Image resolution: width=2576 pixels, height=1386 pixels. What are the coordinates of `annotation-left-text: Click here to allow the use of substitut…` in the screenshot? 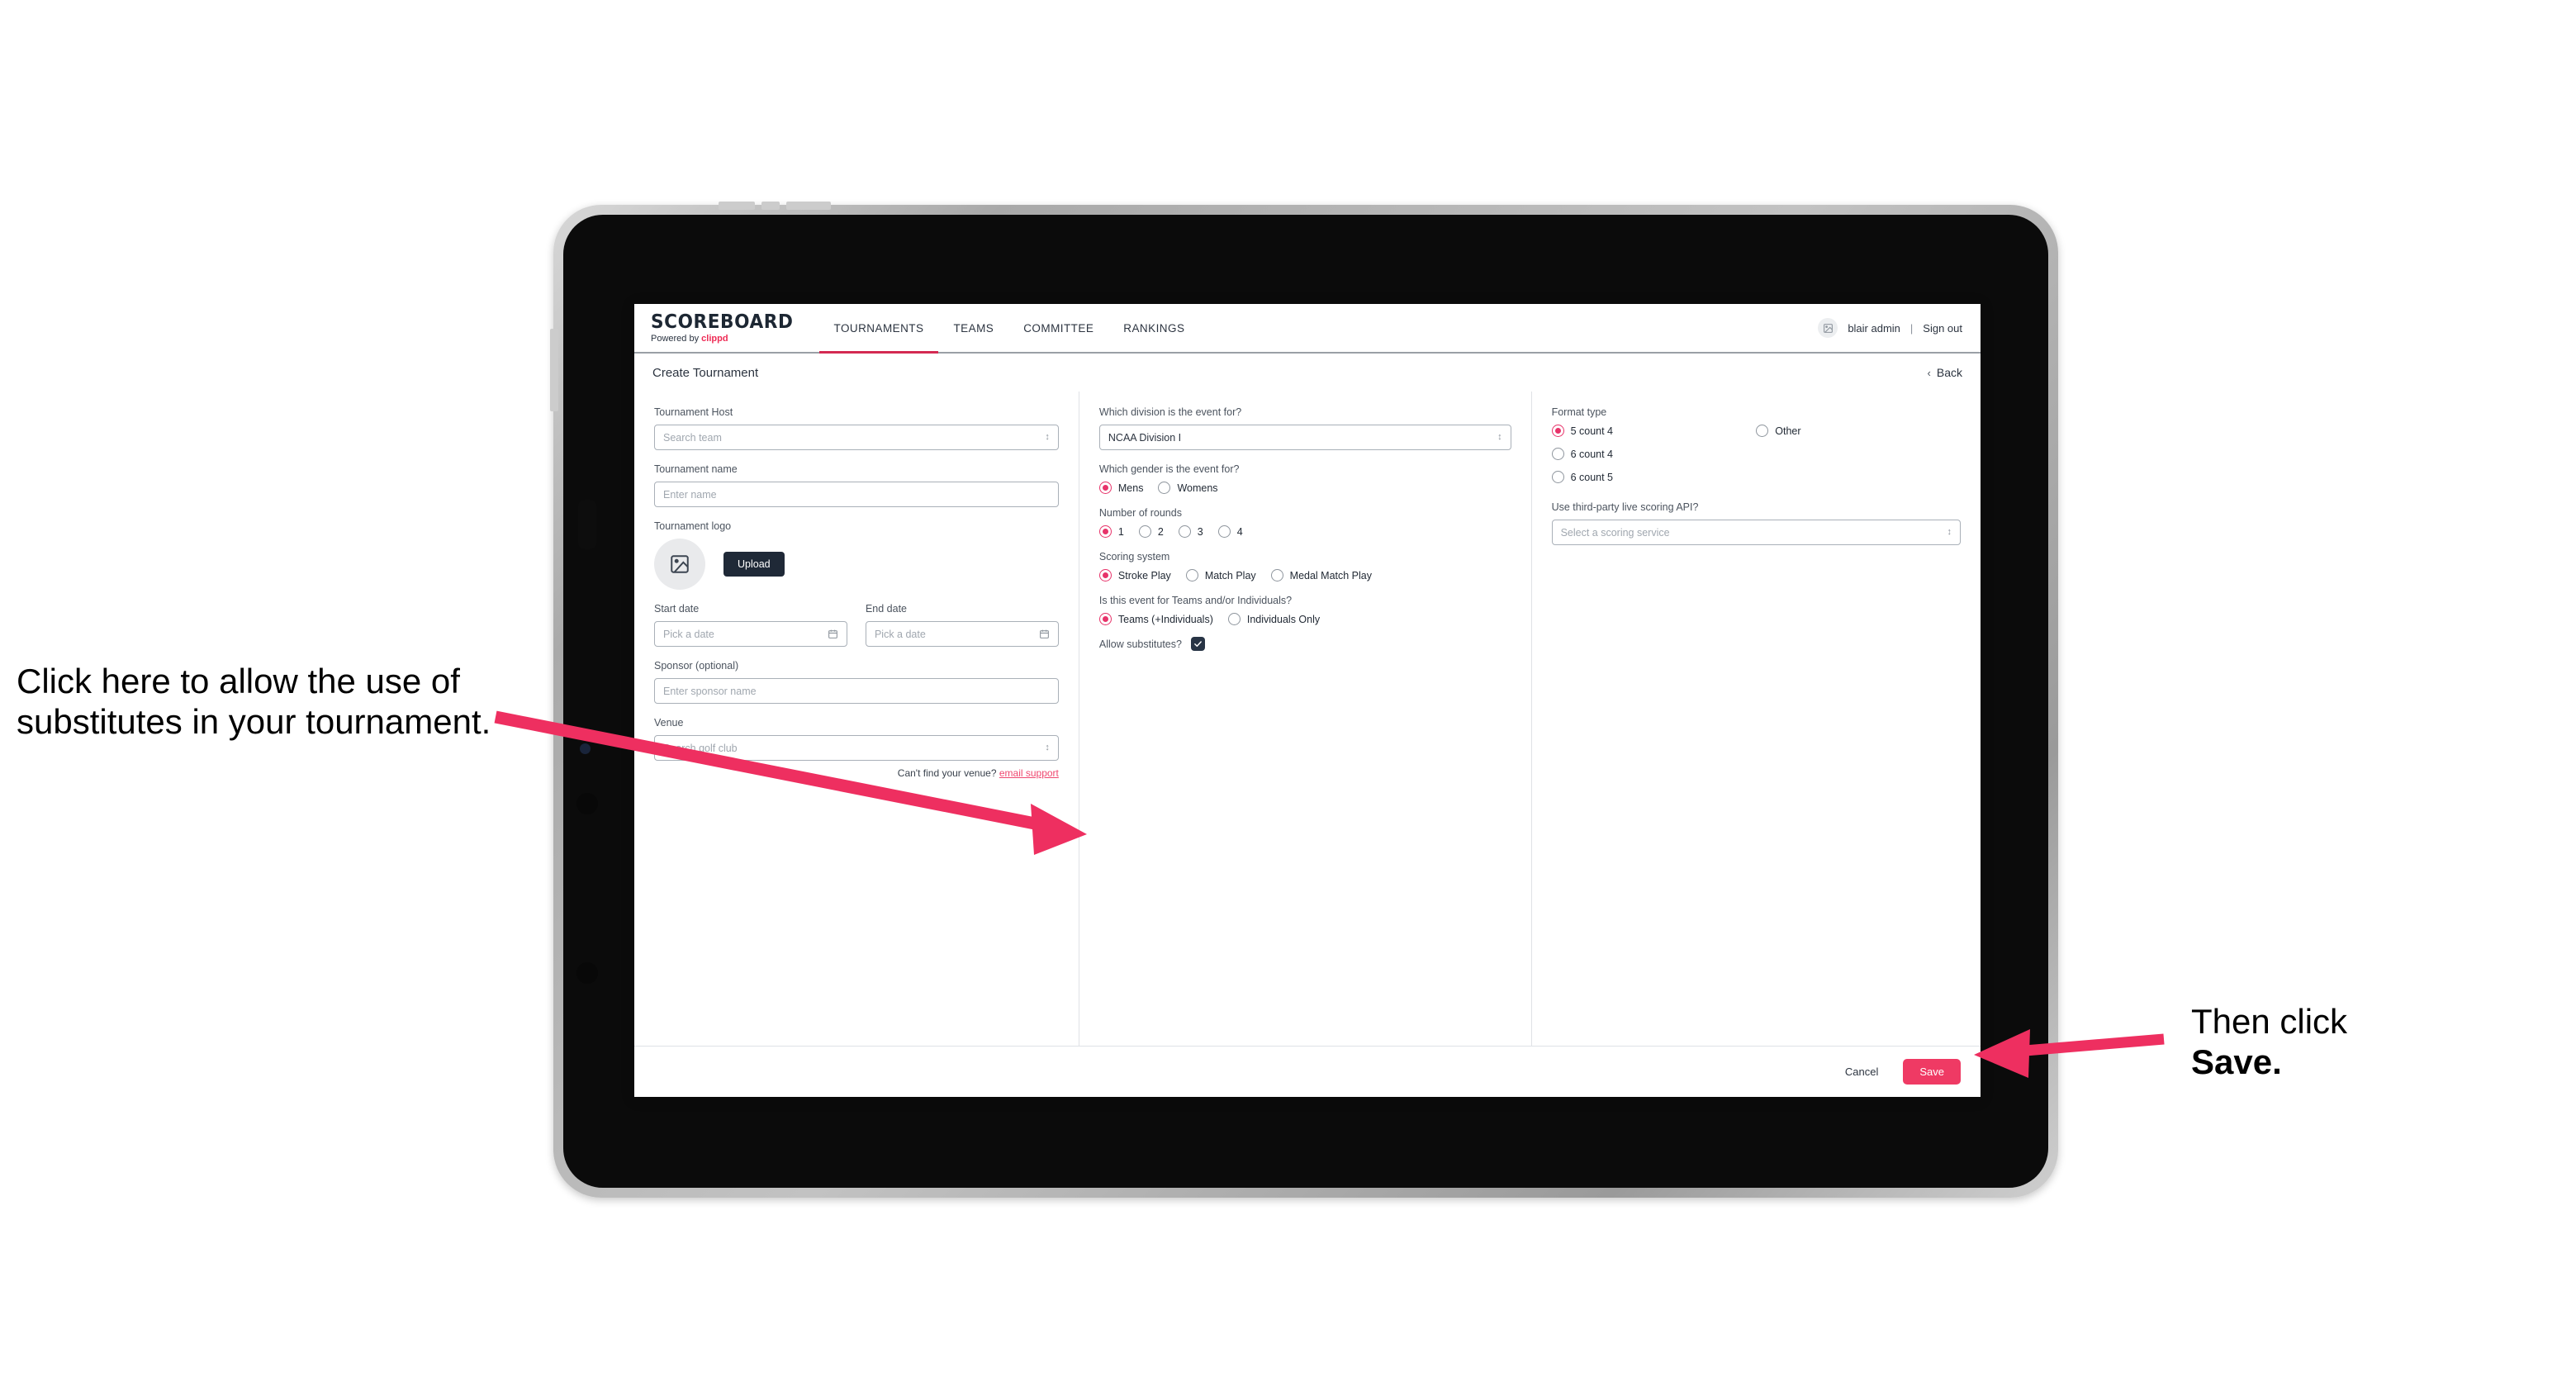 It's located at (254, 702).